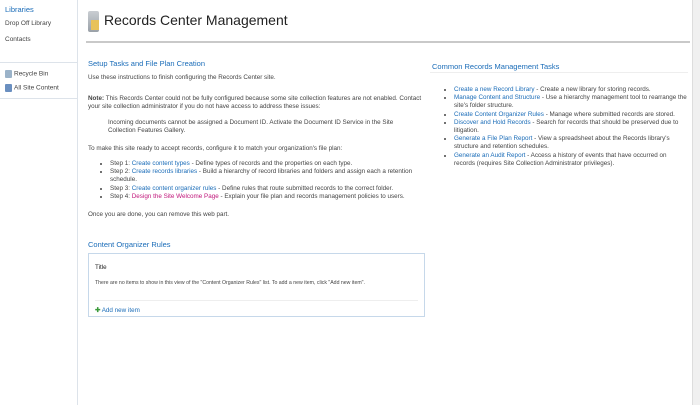 The width and height of the screenshot is (700, 405). Describe the element at coordinates (101, 268) in the screenshot. I see `title-column-header: Title` at that location.